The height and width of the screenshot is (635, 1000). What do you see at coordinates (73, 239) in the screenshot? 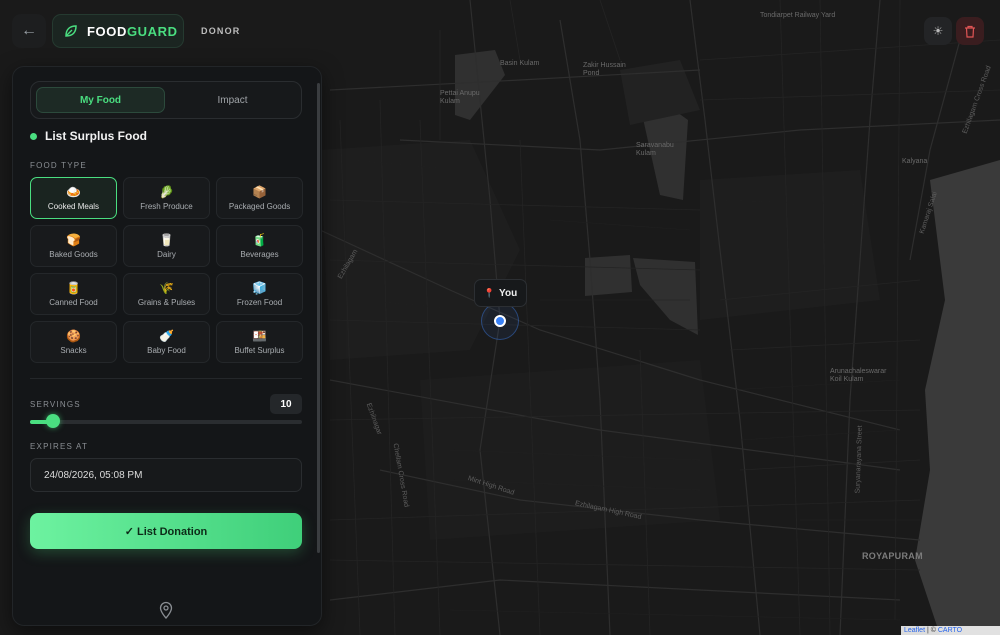
I see `bread-icon: 🍞` at bounding box center [73, 239].